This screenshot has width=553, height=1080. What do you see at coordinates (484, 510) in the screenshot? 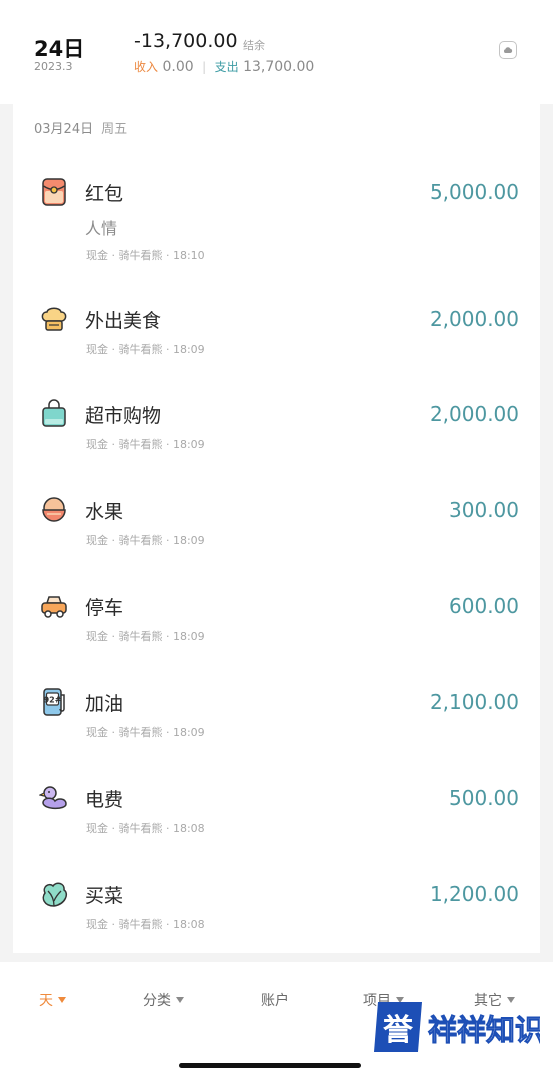
I see `entry-amount: 300.00` at bounding box center [484, 510].